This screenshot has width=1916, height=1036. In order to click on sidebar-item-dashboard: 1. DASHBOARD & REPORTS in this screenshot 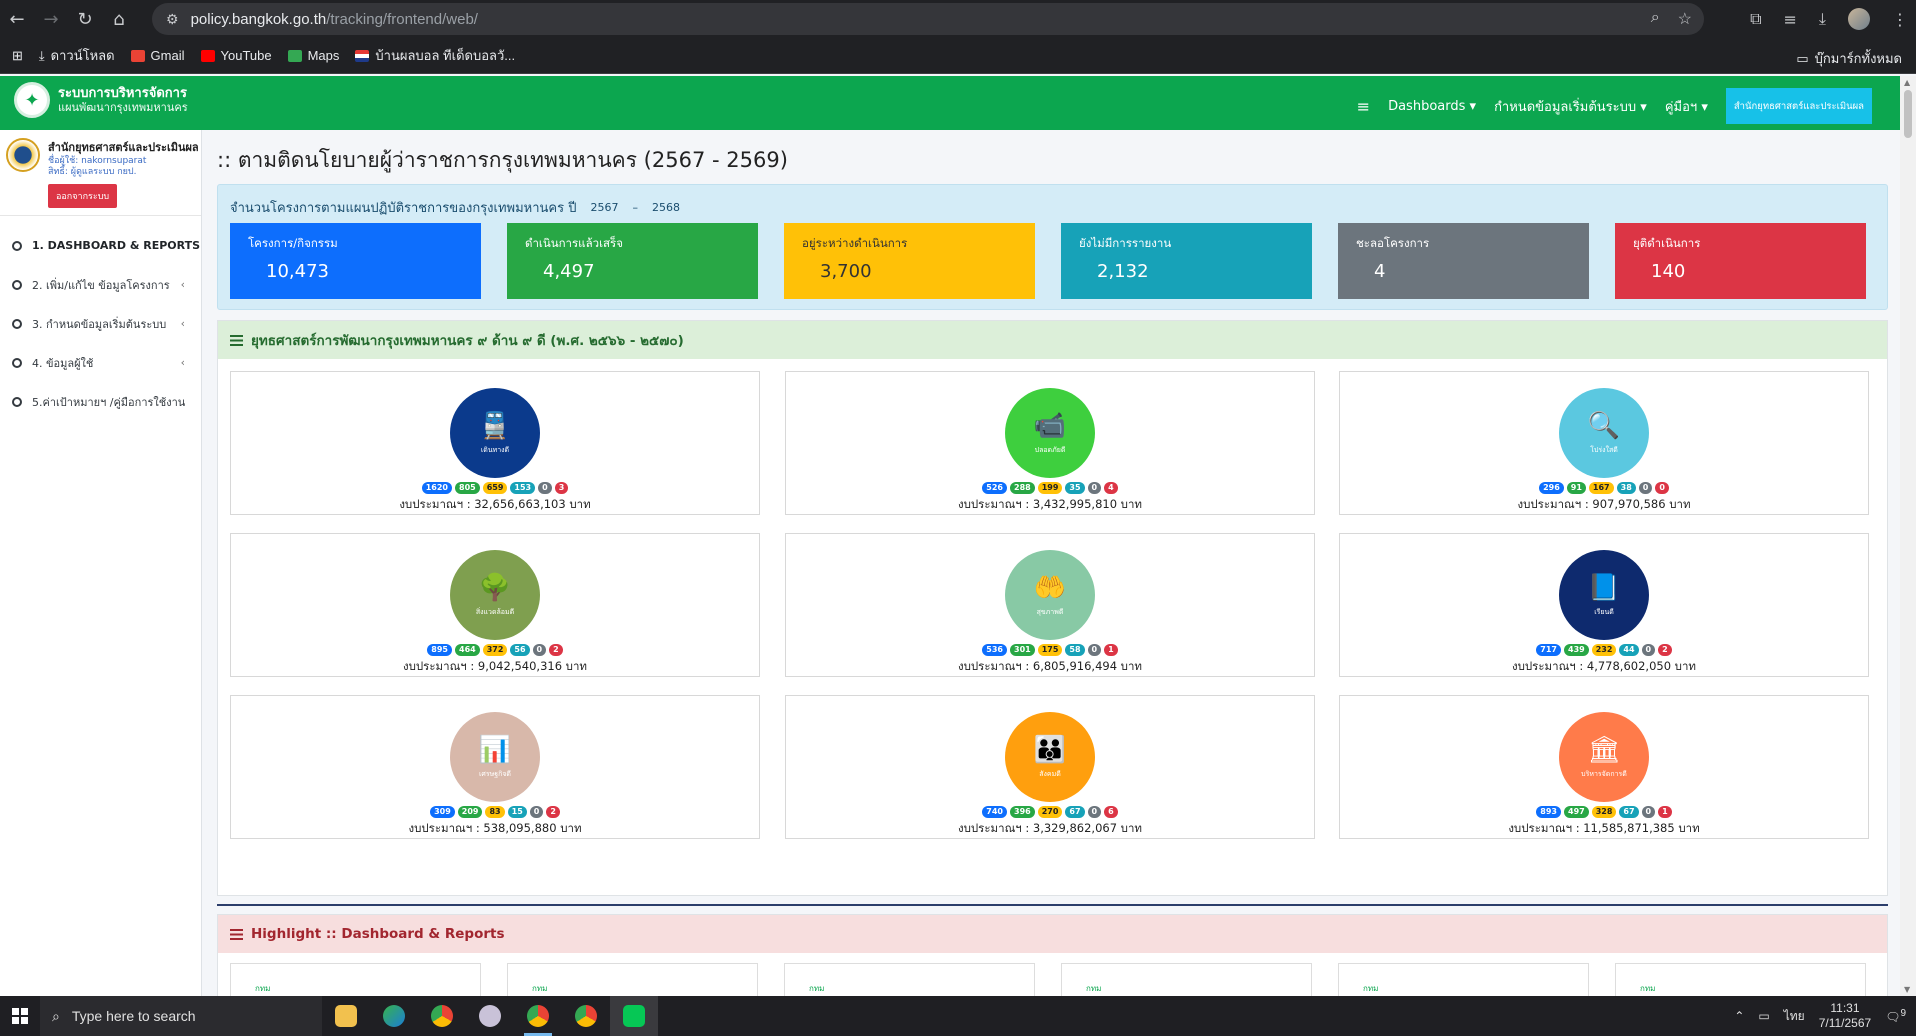, I will do `click(100, 245)`.